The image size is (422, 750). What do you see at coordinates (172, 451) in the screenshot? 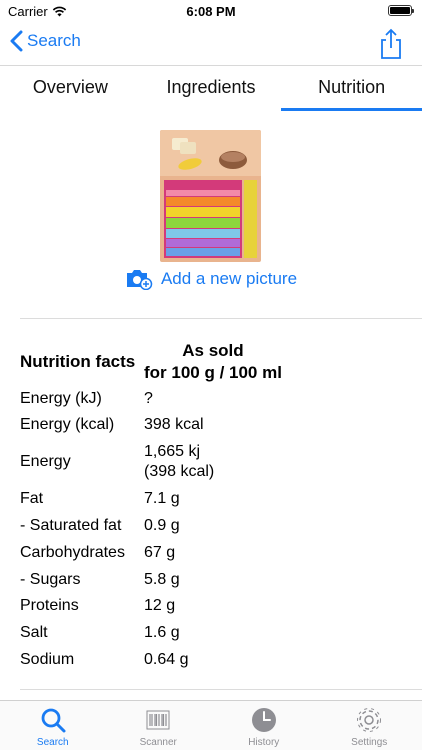
I see `nutrient-value-line1: 1,665 kj` at bounding box center [172, 451].